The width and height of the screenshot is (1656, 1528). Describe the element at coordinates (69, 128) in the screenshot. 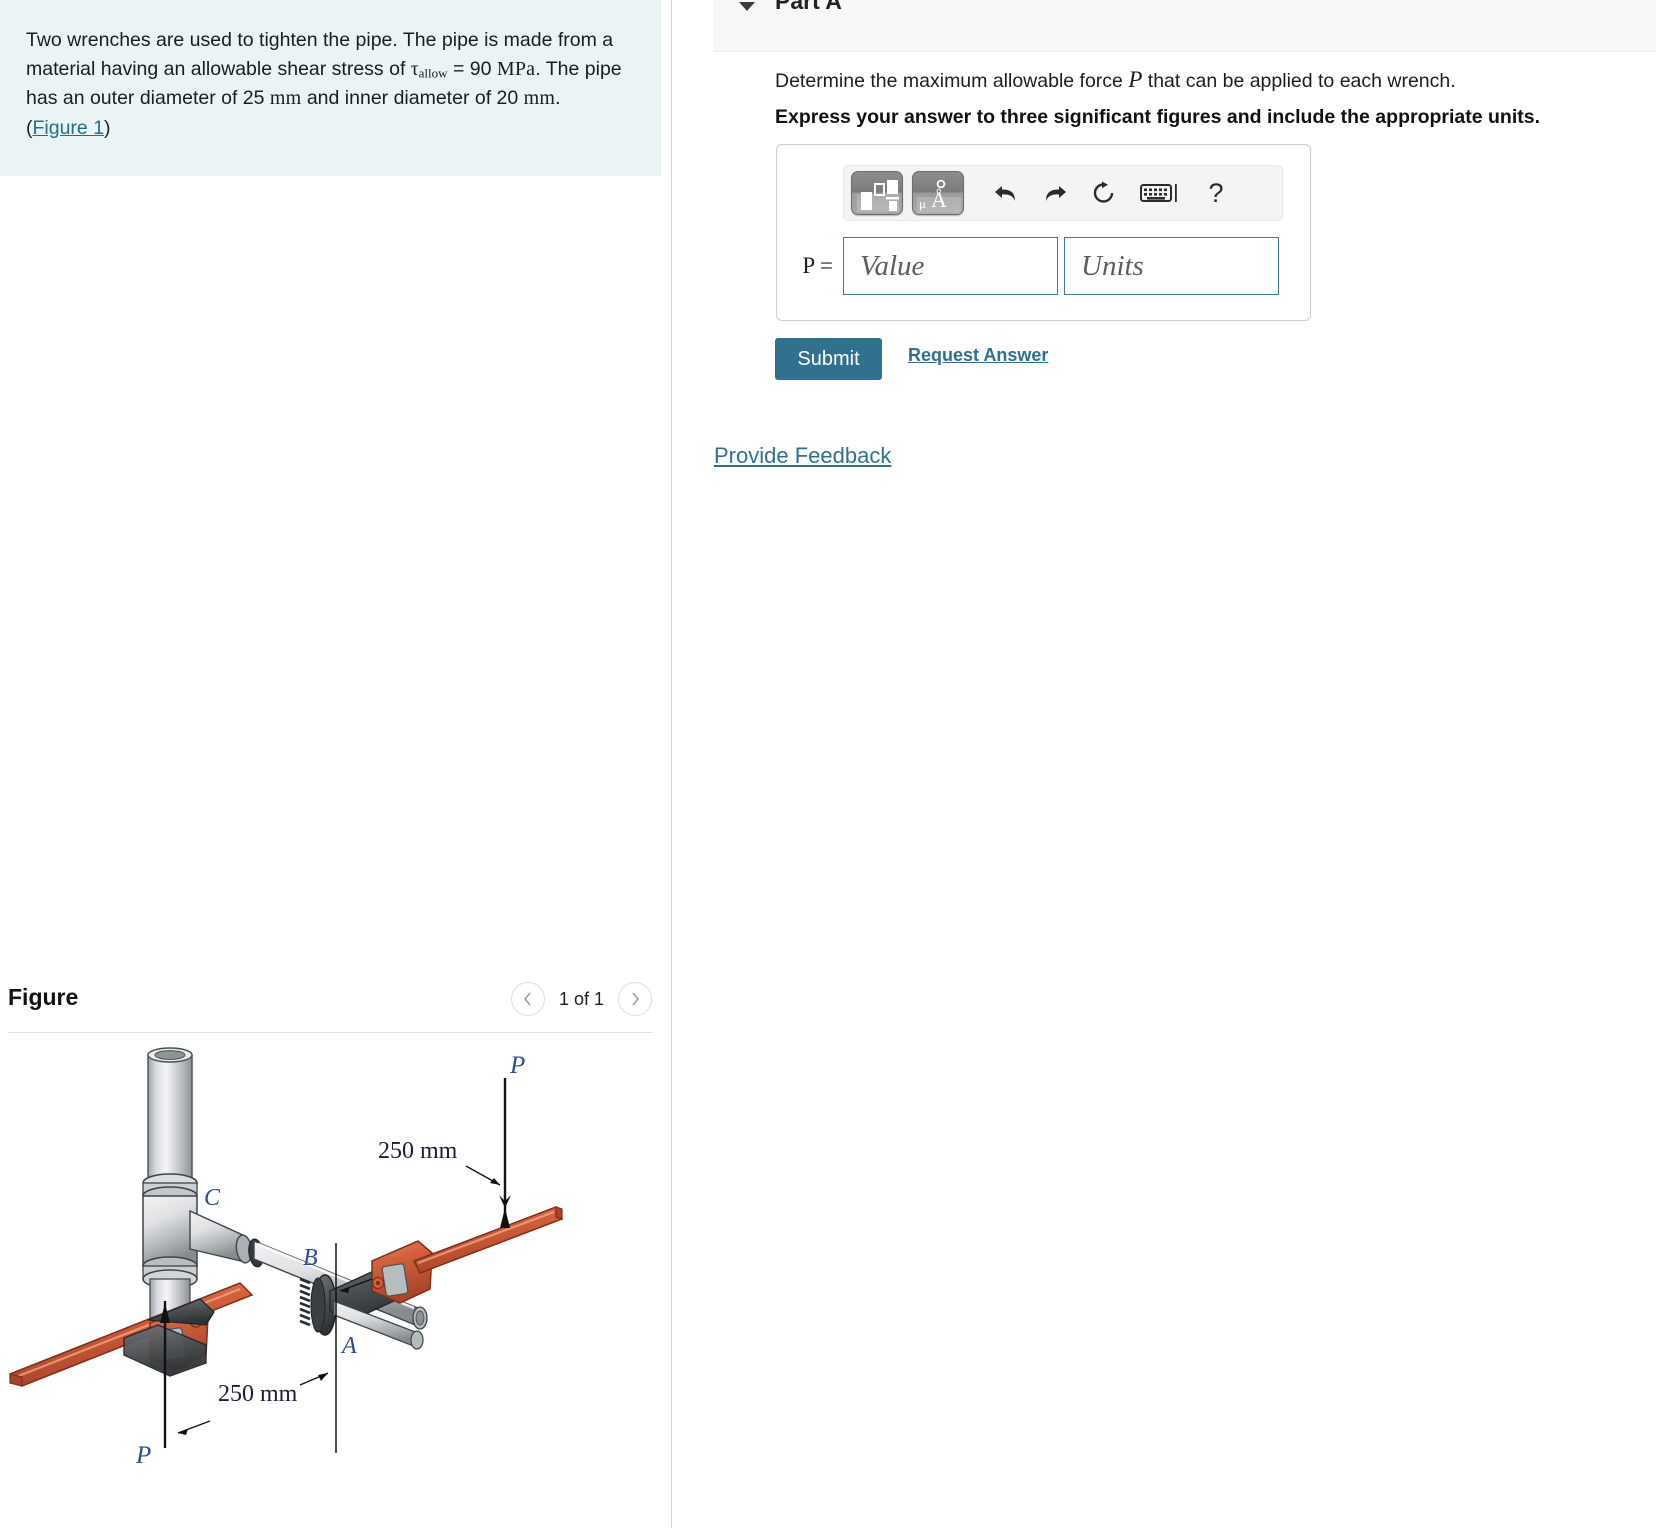

I see `figure-1-link: Figure 1` at that location.